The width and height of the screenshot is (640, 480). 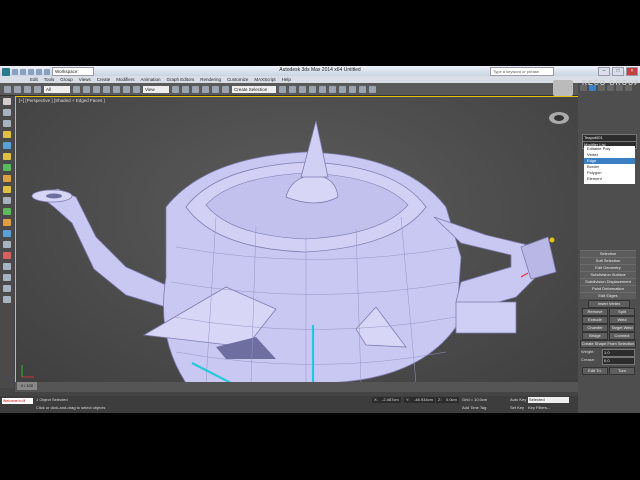 I want to click on shape-icon, so click(x=7, y=178).